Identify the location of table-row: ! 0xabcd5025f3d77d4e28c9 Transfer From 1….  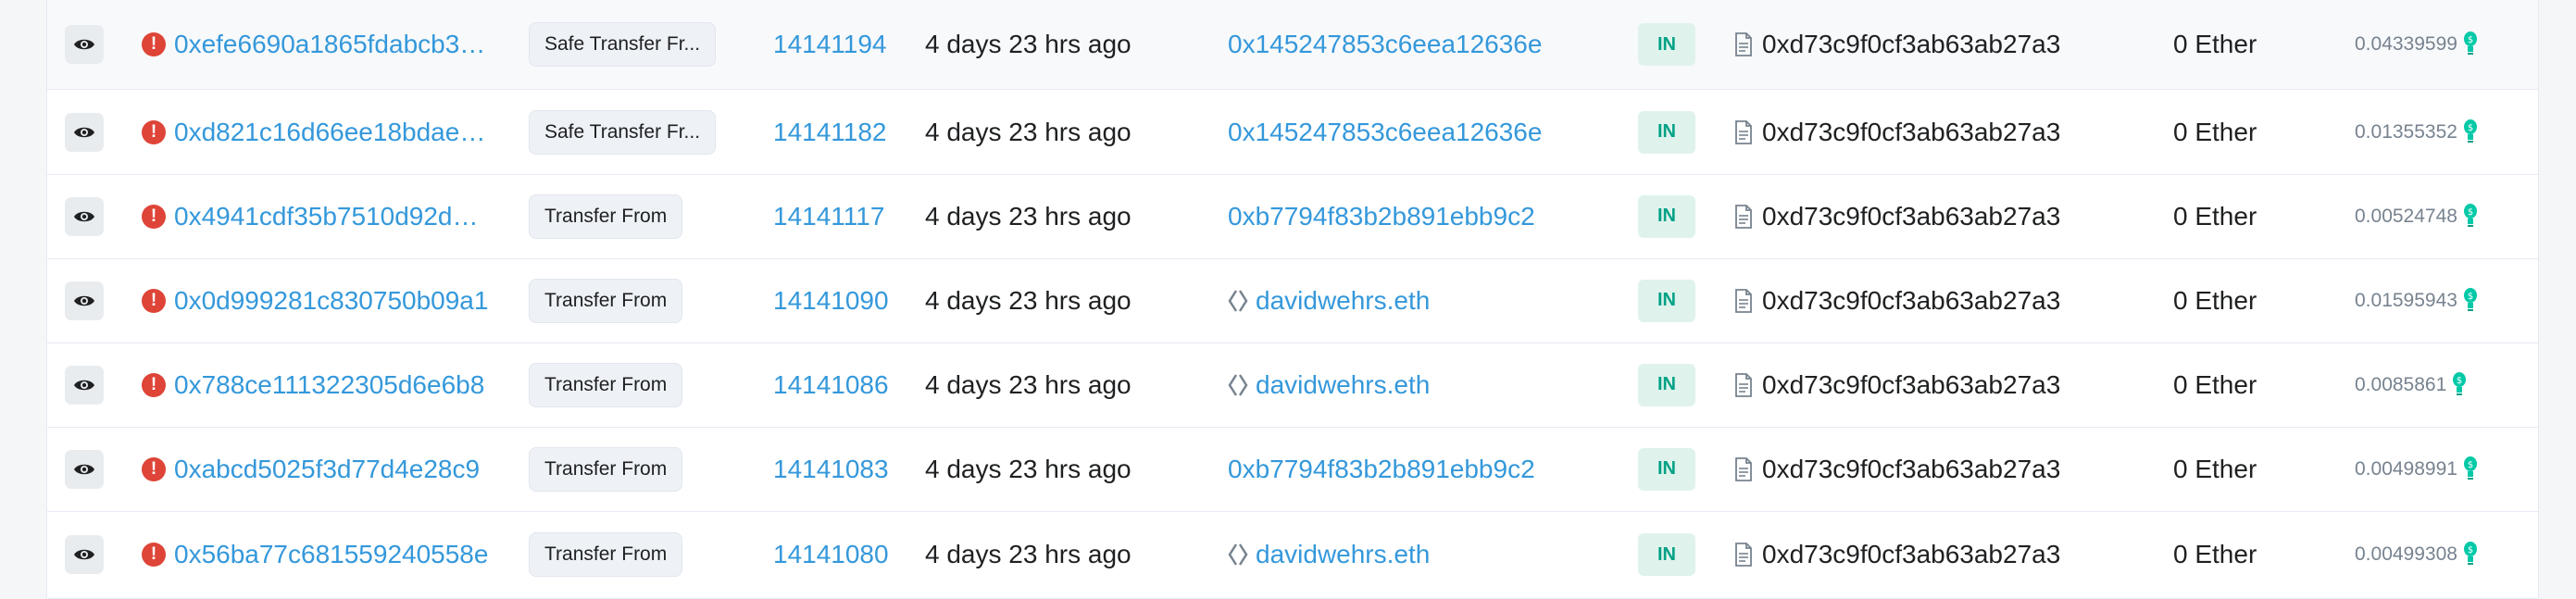
(1293, 469).